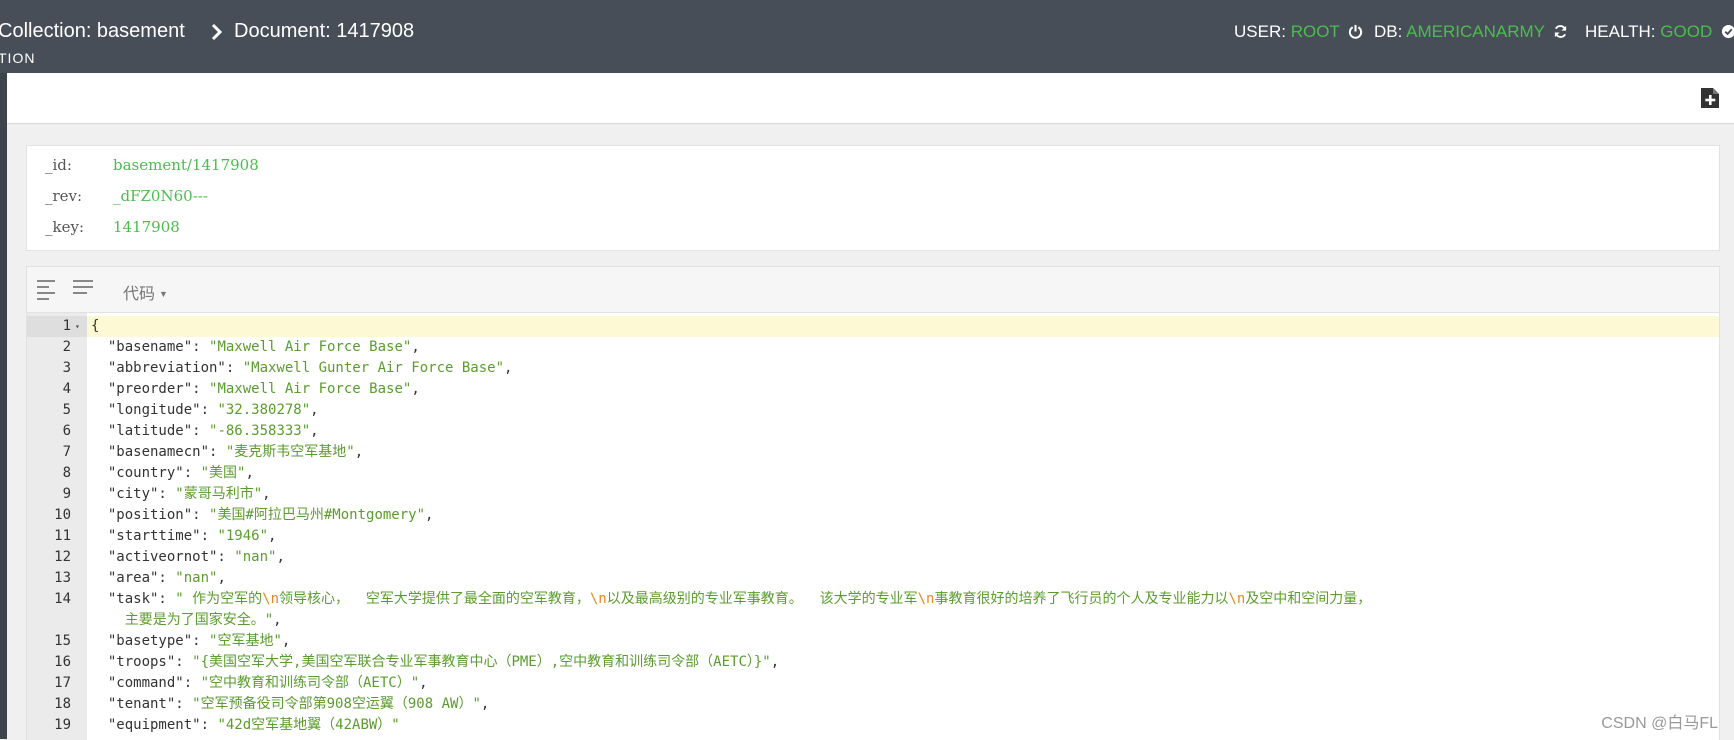 This screenshot has width=1734, height=740. I want to click on breadcrumb-collection-label: Collection: basement, so click(92, 31).